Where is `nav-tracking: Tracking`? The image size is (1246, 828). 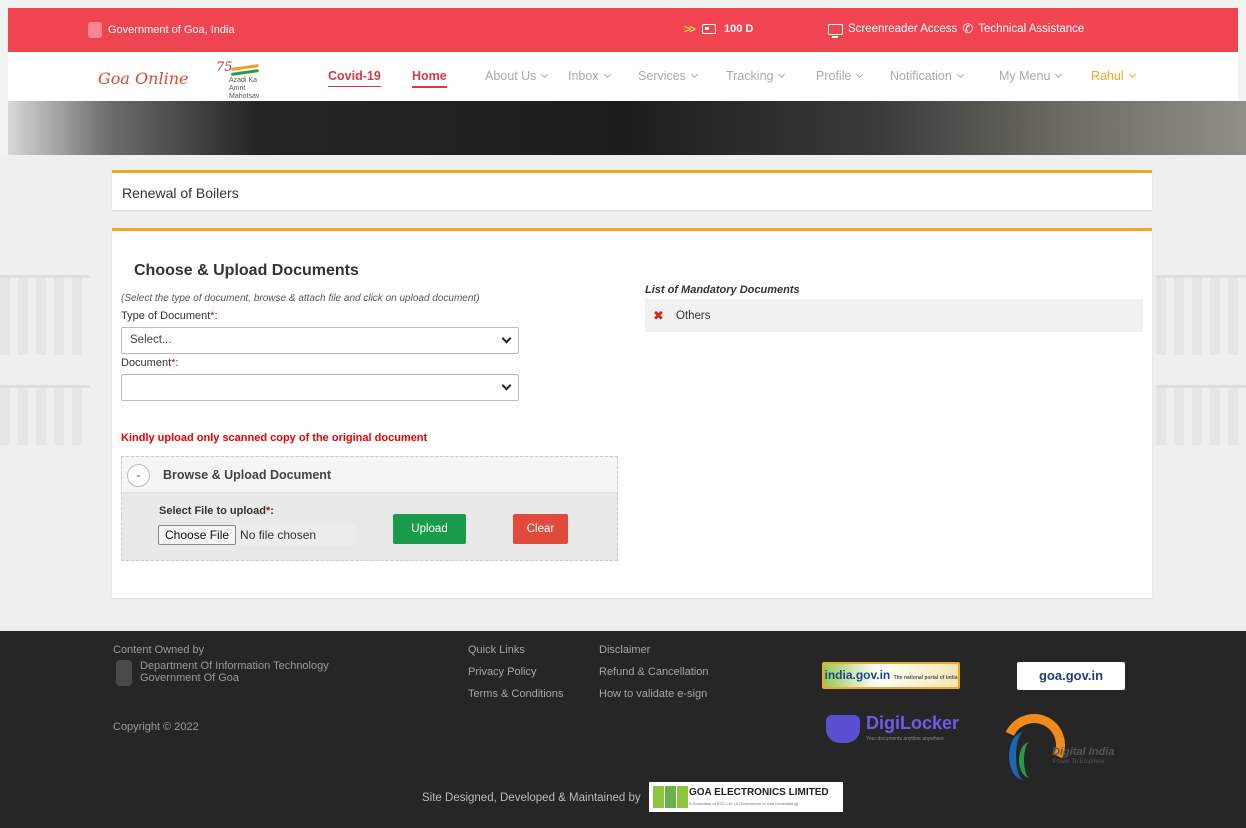
nav-tracking: Tracking is located at coordinates (756, 76).